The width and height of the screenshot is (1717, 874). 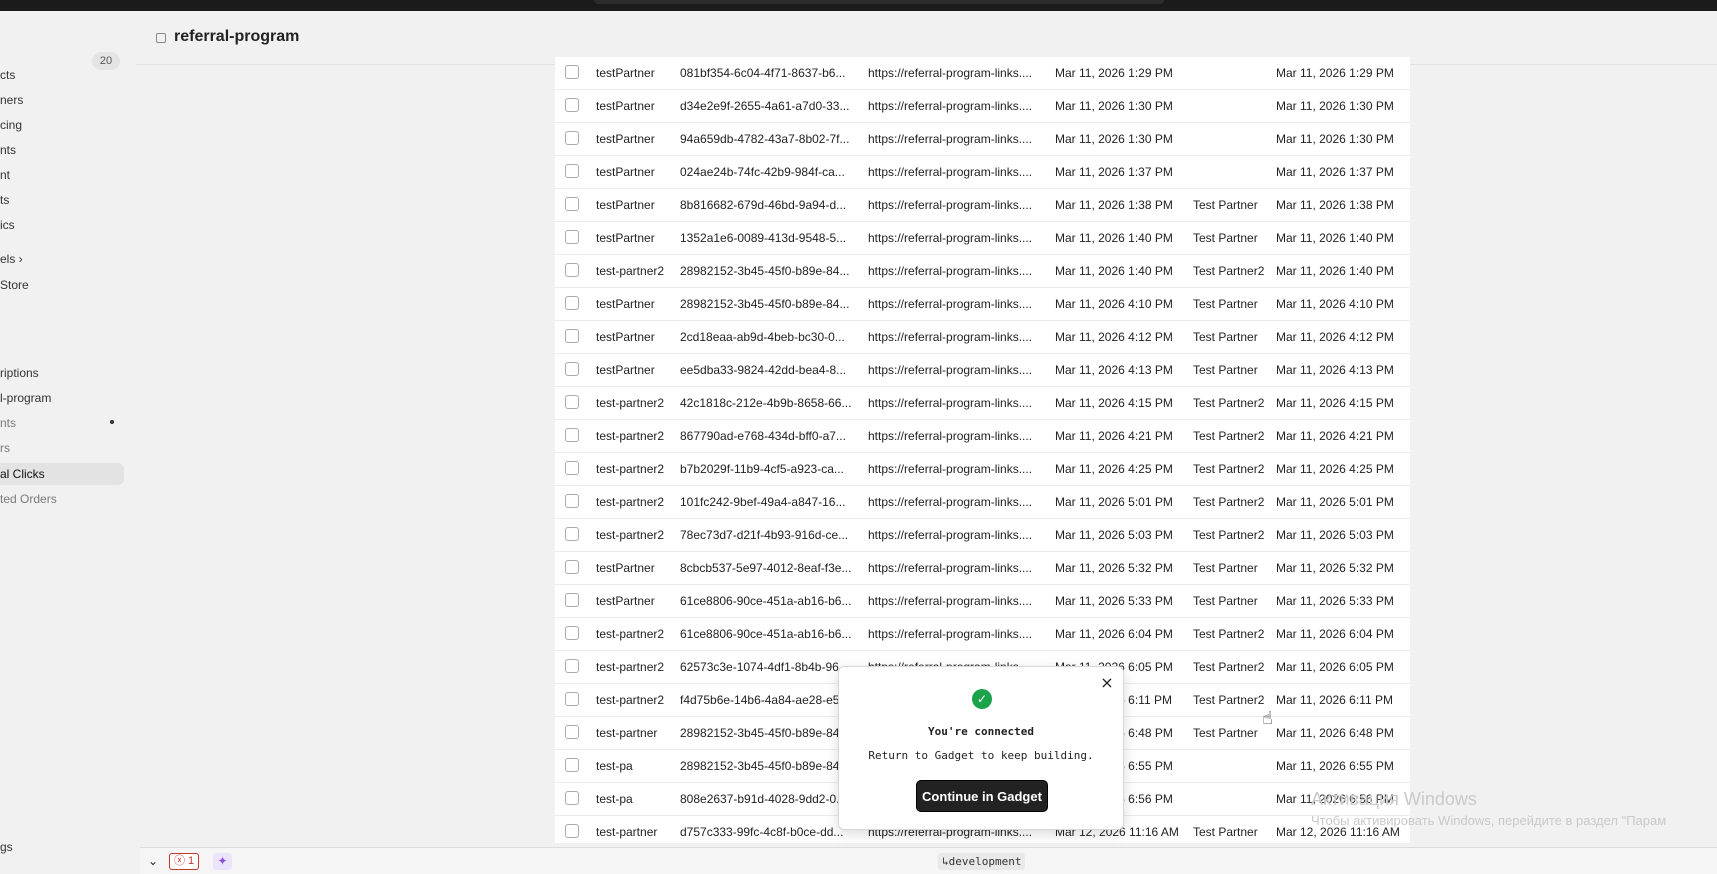 I want to click on sidebar-item: ners, so click(x=11, y=100).